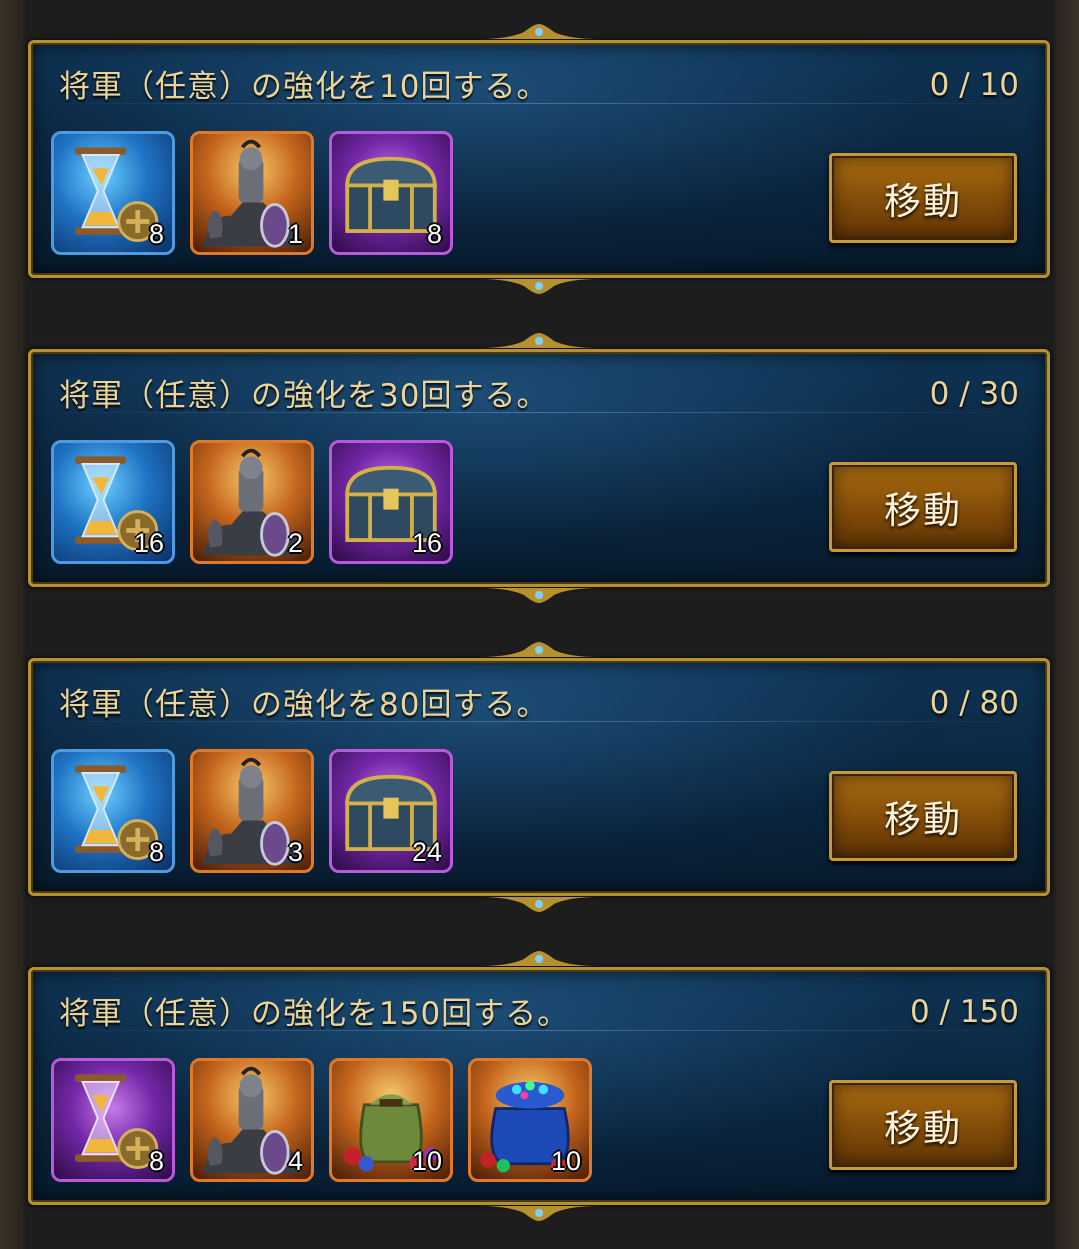 The width and height of the screenshot is (1079, 1249). What do you see at coordinates (304, 705) in the screenshot?
I see `quest-title: 将軍（任意）の強化を80回する。` at bounding box center [304, 705].